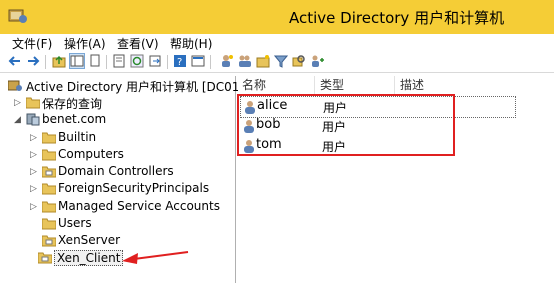 This screenshot has width=554, height=283. I want to click on list-row-alice: alice 用户, so click(378, 107).